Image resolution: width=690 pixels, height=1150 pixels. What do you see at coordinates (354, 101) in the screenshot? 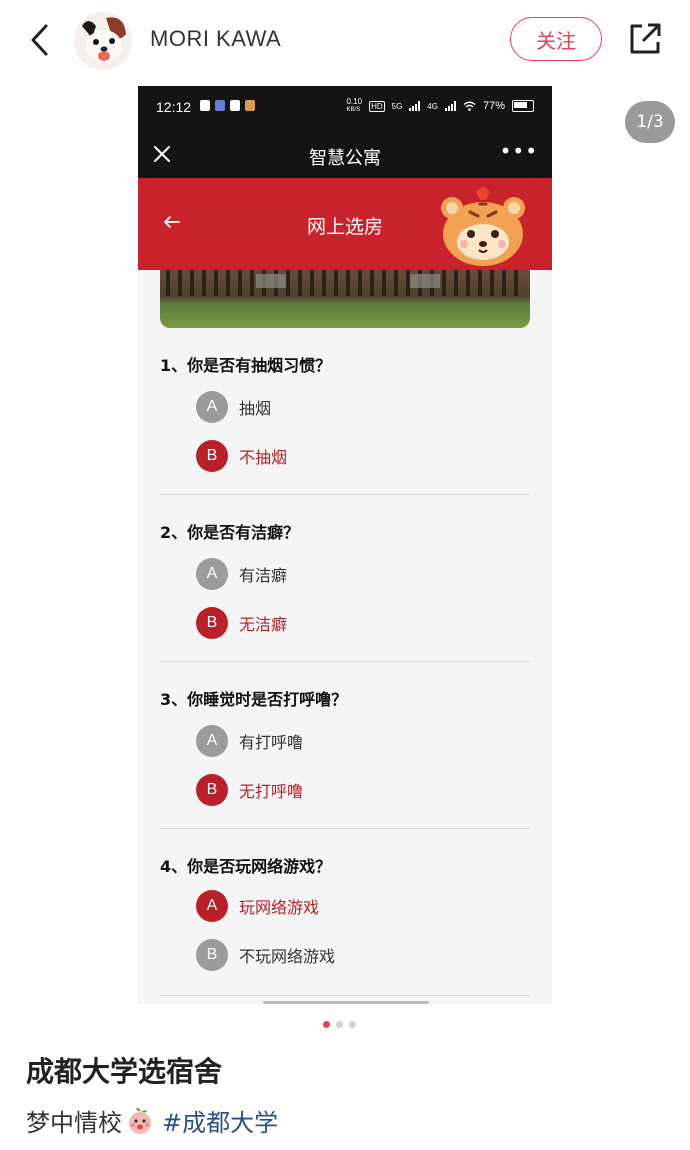
I see `net-speed-value: 0.10` at bounding box center [354, 101].